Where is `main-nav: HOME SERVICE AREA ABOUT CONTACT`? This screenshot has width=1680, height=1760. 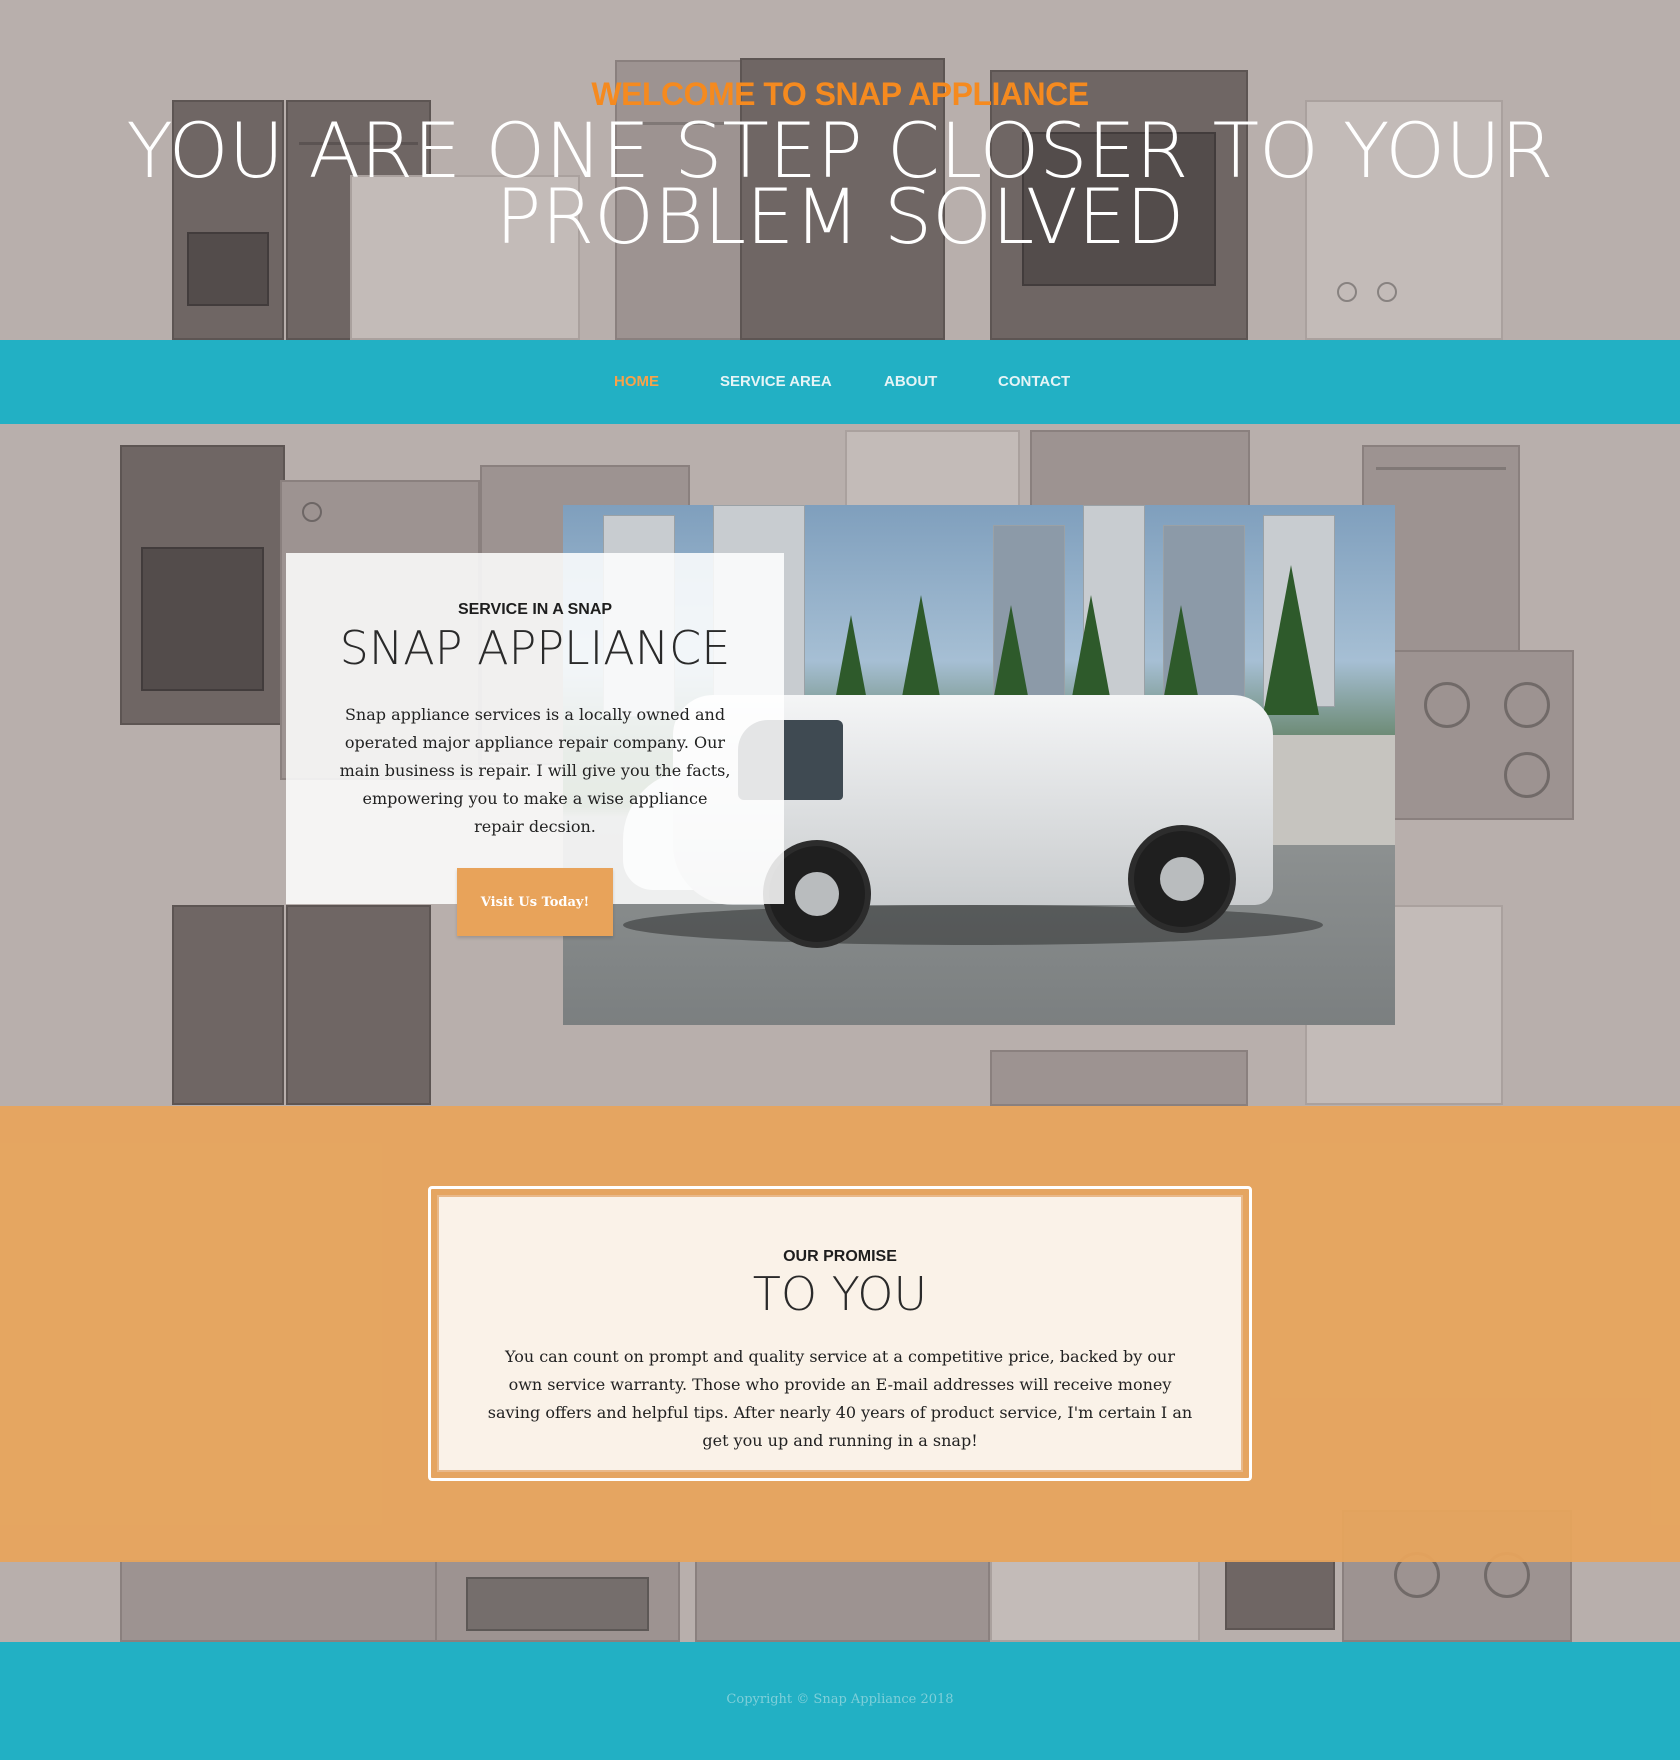
main-nav: HOME SERVICE AREA ABOUT CONTACT is located at coordinates (840, 382).